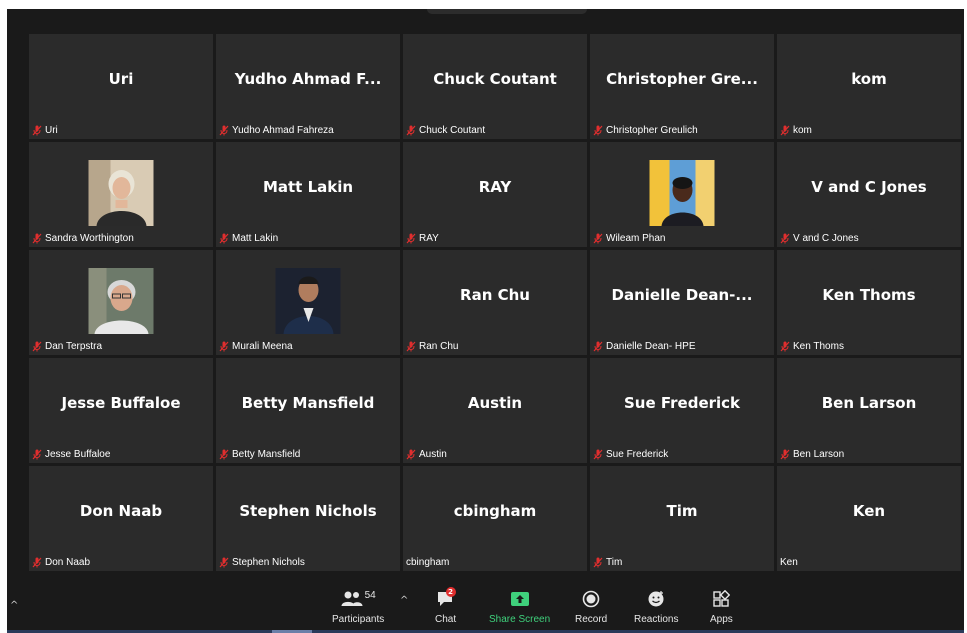  I want to click on participant-name-text: Uri, so click(51, 130).